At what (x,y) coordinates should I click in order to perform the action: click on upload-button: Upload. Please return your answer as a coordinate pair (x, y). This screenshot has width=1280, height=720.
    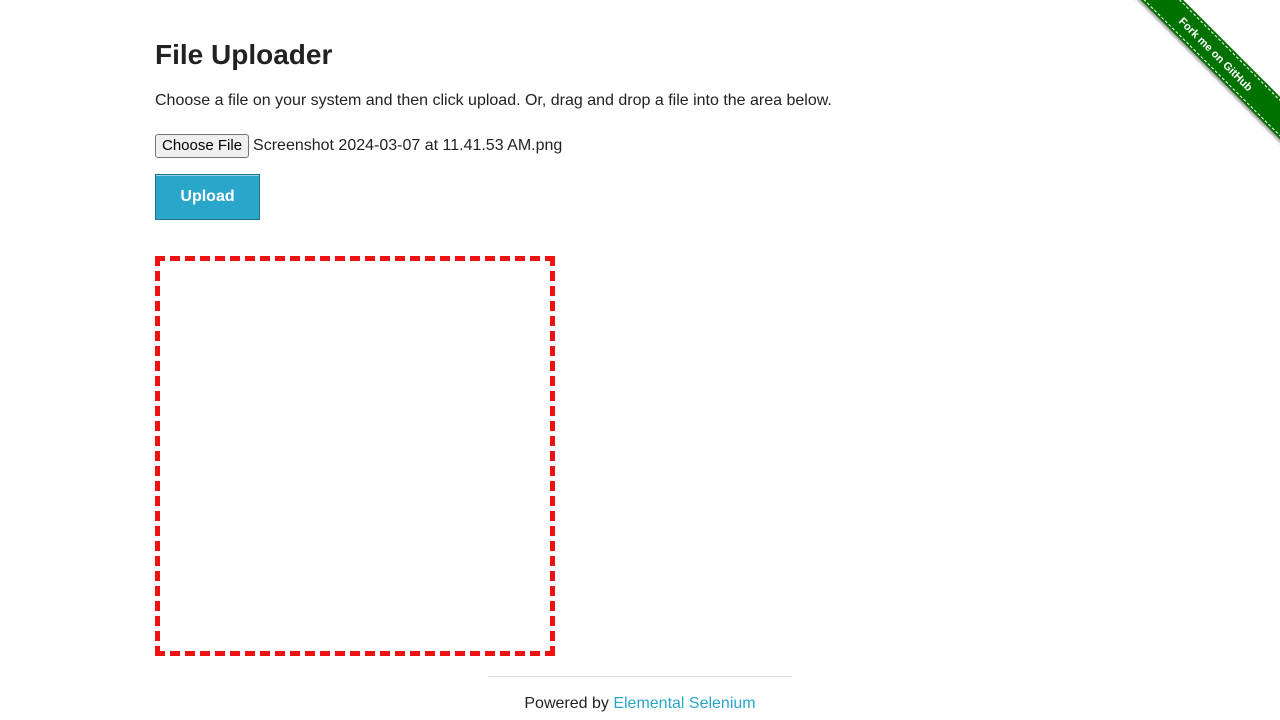
    Looking at the image, I should click on (207, 197).